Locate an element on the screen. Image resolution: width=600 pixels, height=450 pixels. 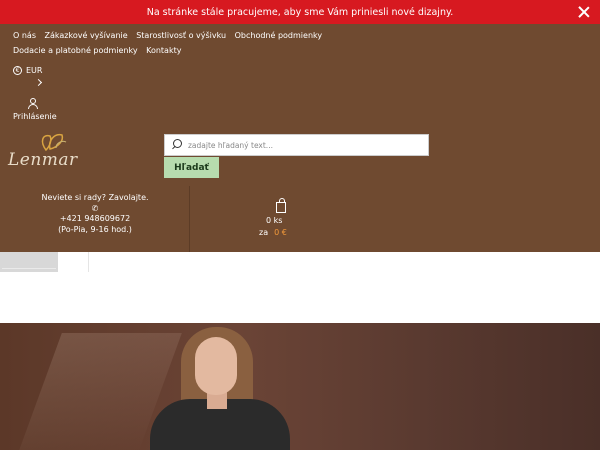
currency-selector: € EUR is located at coordinates (27, 70).